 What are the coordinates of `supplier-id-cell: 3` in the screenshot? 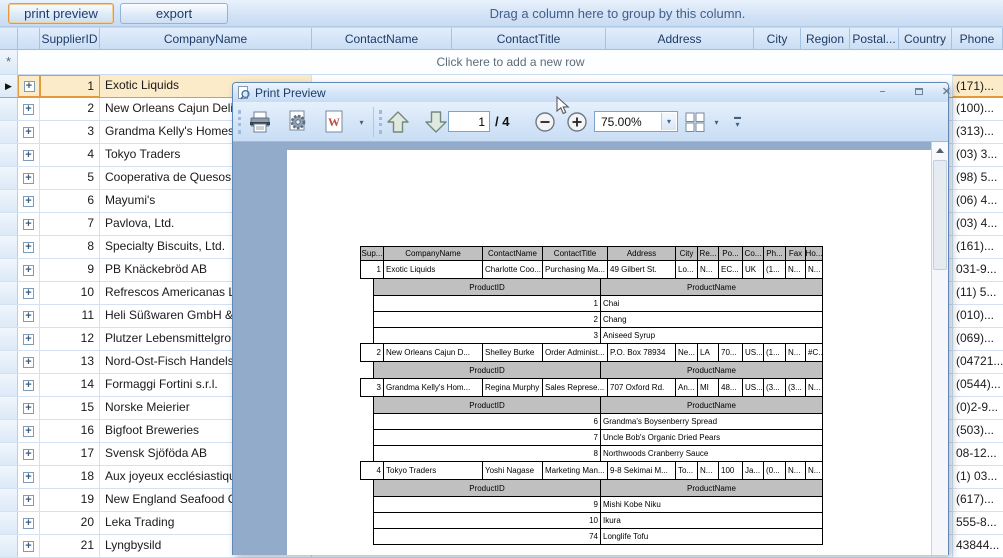 It's located at (70, 132).